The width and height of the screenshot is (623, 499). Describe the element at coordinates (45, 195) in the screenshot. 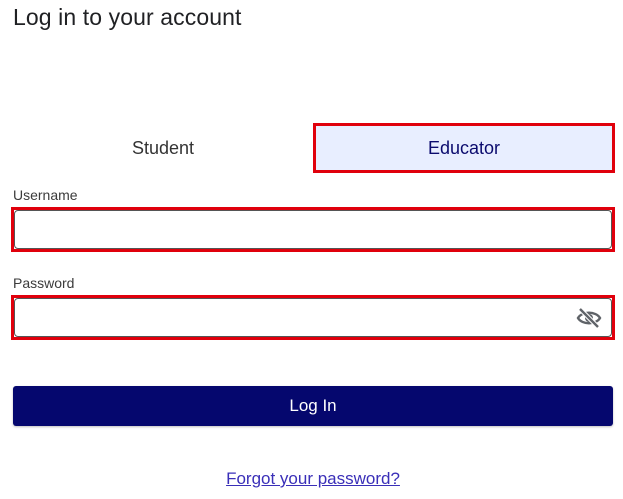

I see `username-label: Username` at that location.